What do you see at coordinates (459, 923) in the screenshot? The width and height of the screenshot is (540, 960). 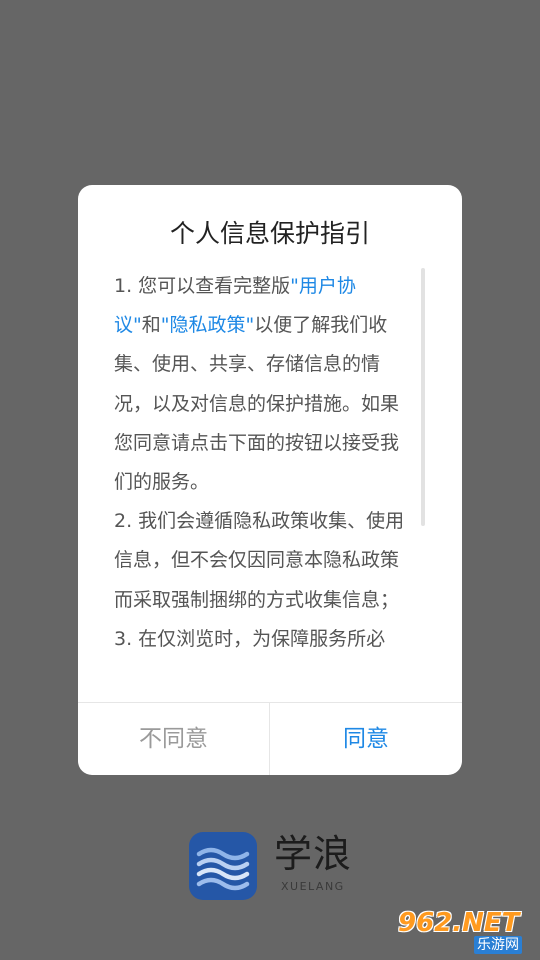 I see `watermark-site: 962.NET` at bounding box center [459, 923].